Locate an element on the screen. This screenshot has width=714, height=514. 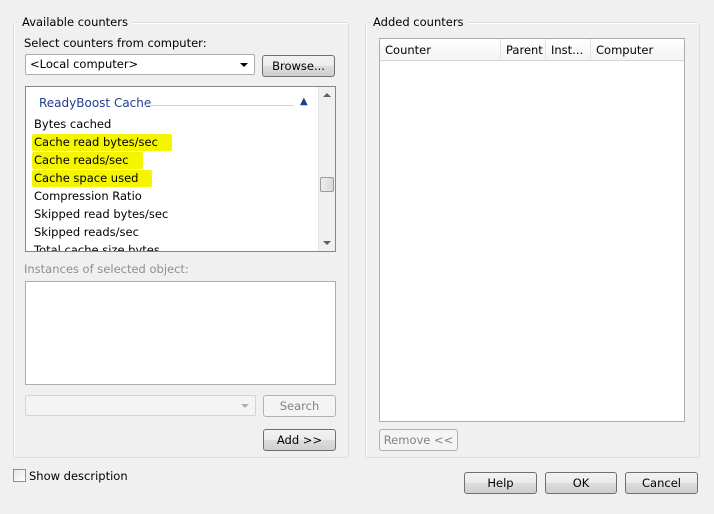
collapse-chevron-icon: ▲ is located at coordinates (304, 101).